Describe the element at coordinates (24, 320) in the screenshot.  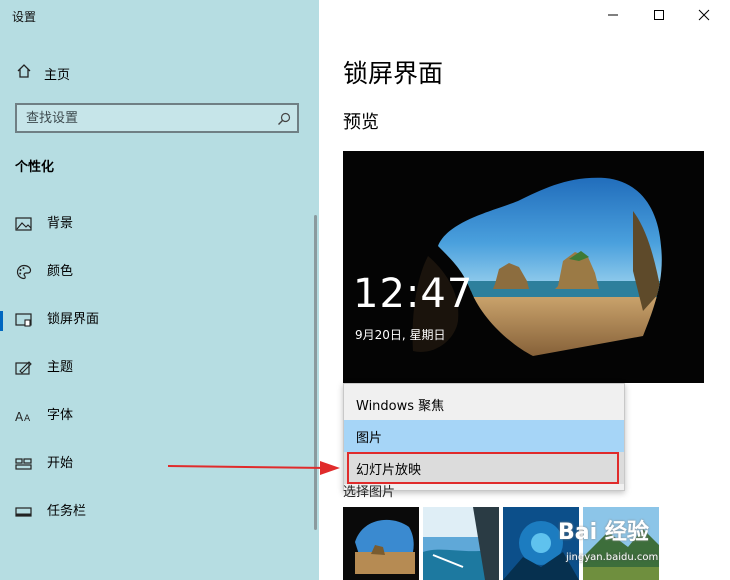
I see `lockscreen-icon` at that location.